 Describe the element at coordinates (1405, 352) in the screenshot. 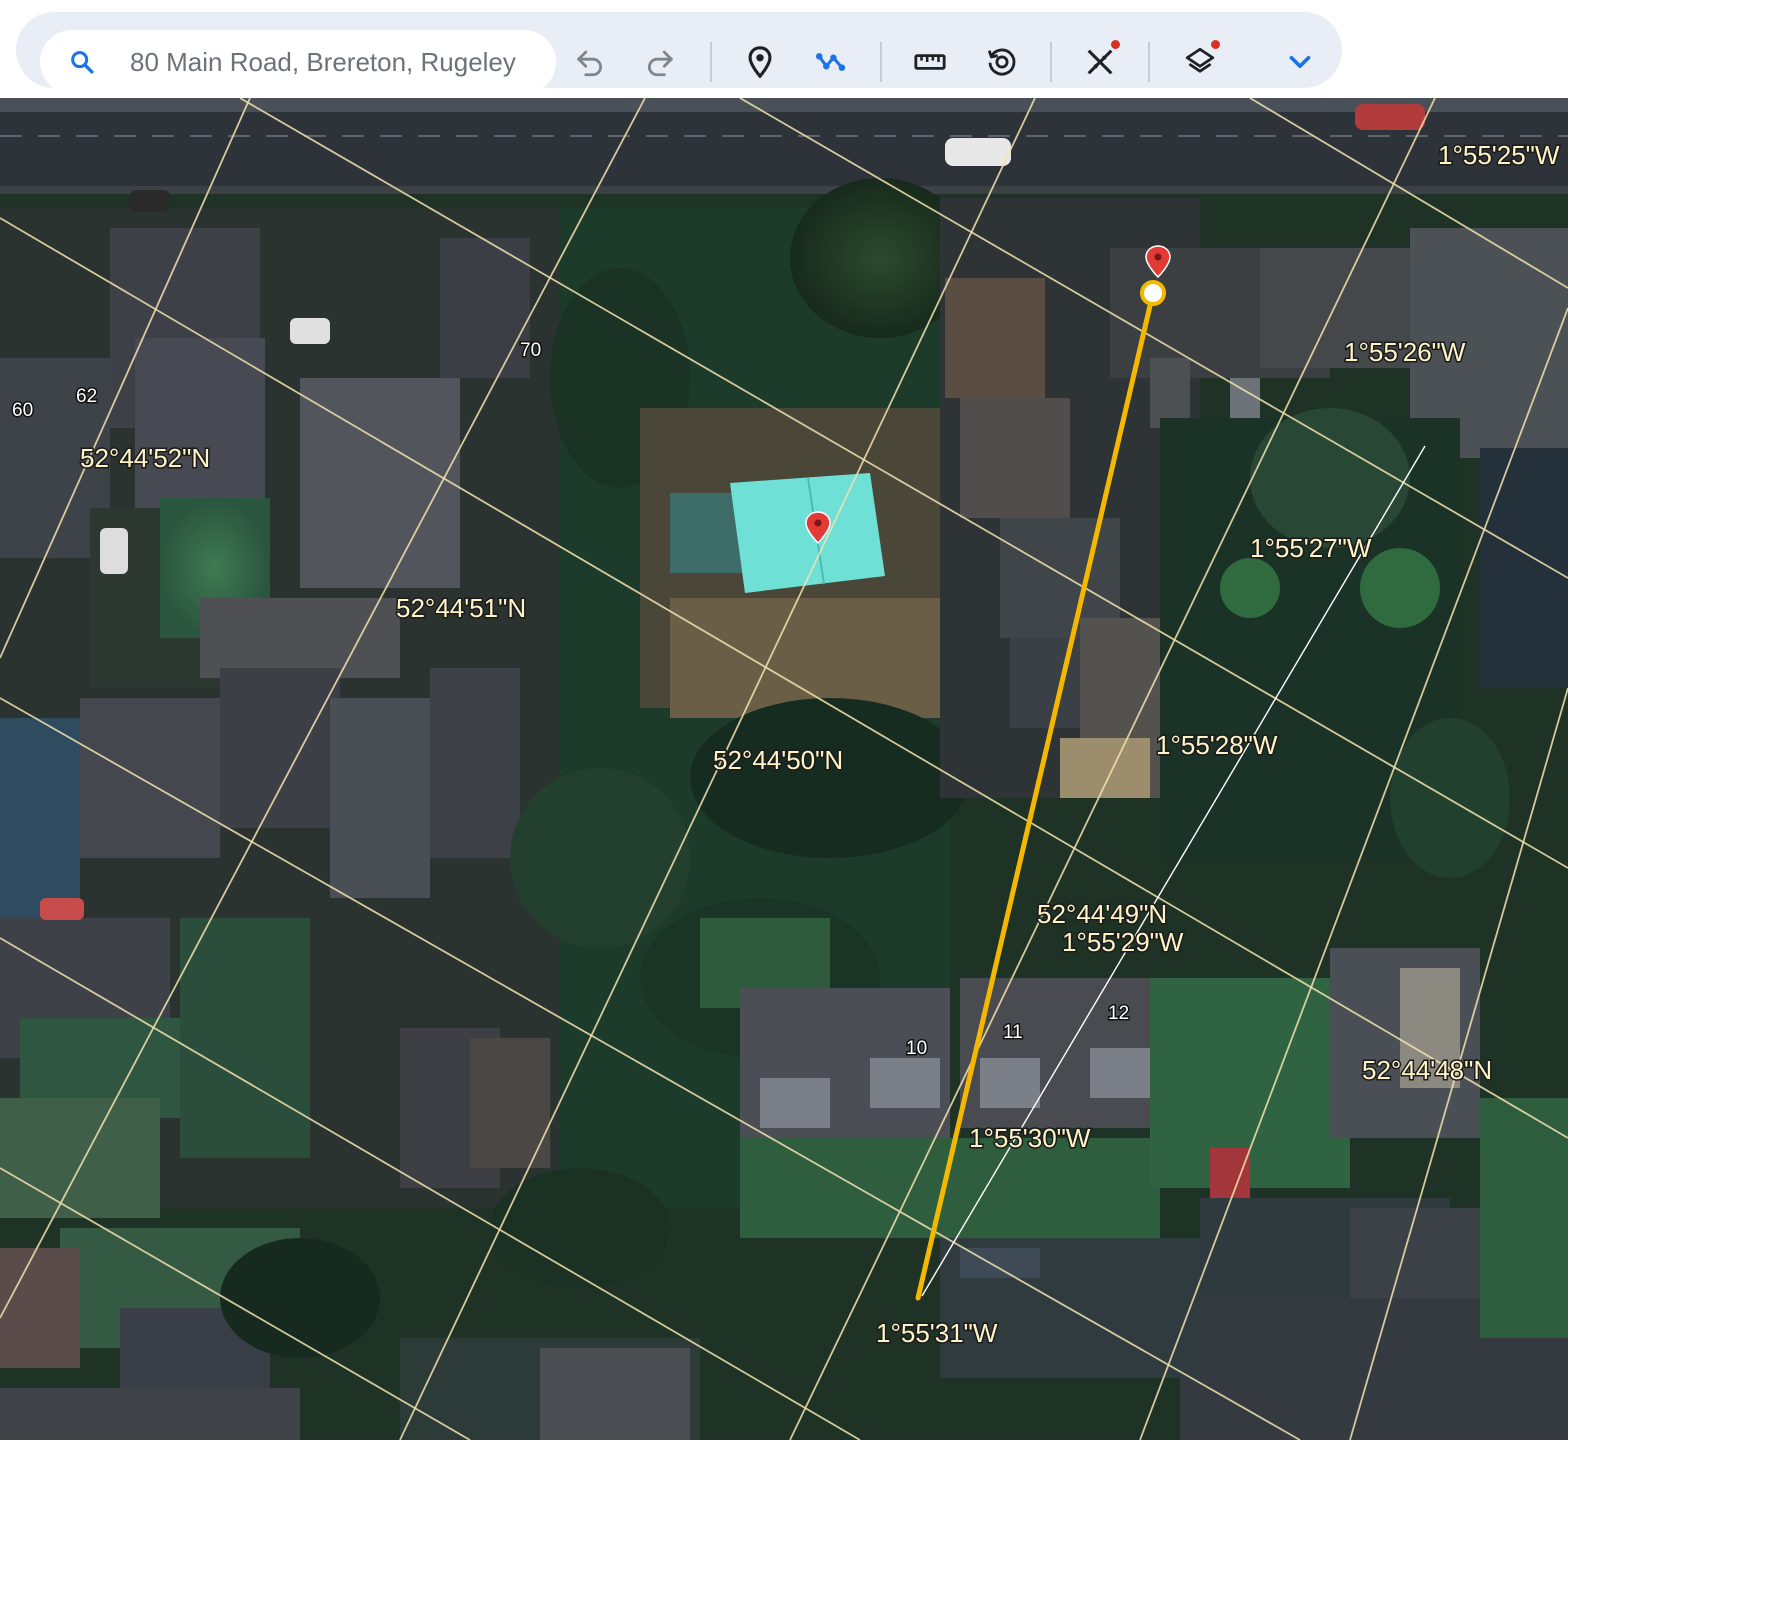

I see `longitude-label: 1°55'26"W` at that location.